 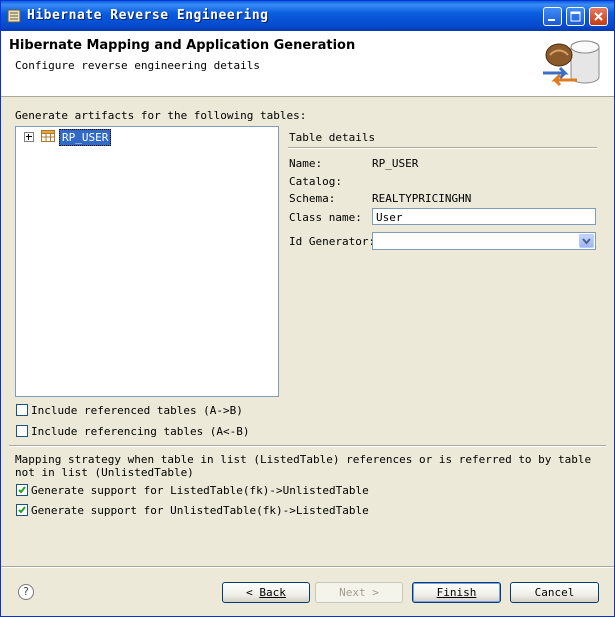 I want to click on include-referenced-label: Include referenced tables (A->B), so click(x=137, y=410).